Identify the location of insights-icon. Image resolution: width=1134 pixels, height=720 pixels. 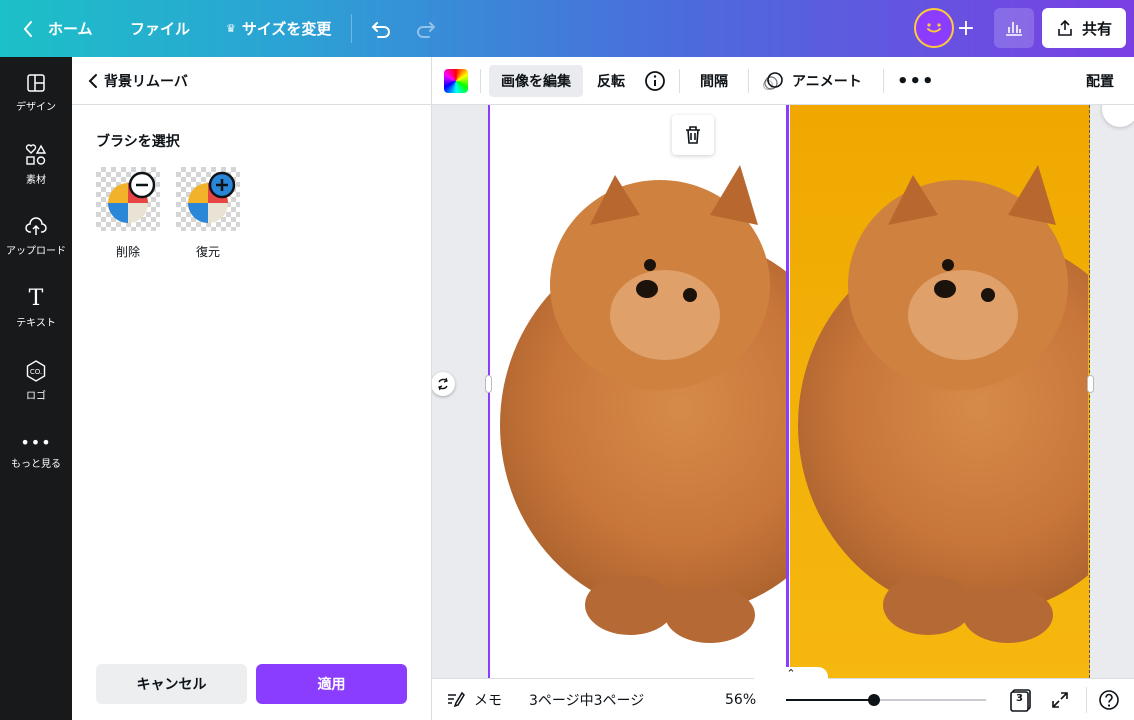
(1014, 28).